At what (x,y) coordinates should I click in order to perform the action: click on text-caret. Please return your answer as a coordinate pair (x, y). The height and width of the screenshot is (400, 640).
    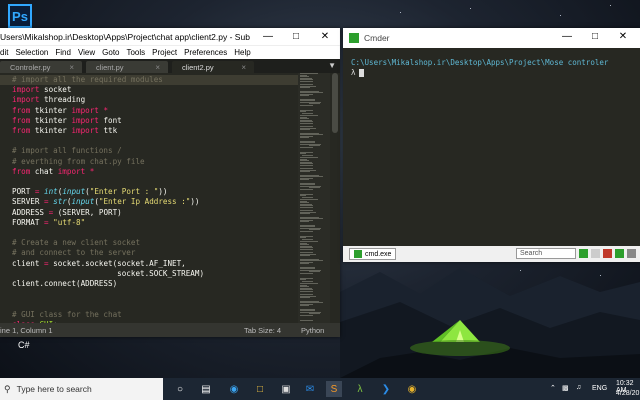
    Looking at the image, I should click on (361, 73).